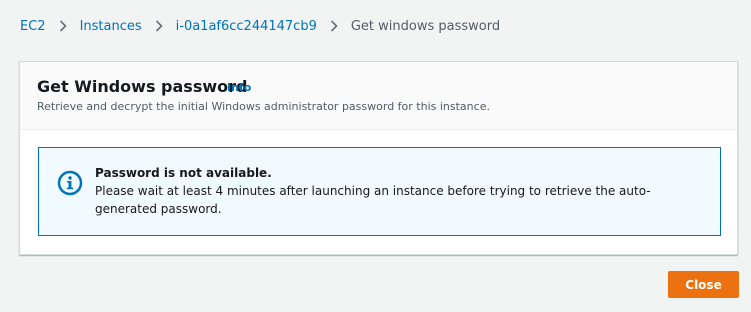 The width and height of the screenshot is (751, 312). Describe the element at coordinates (33, 26) in the screenshot. I see `breadcrumb-ec2-link: EC2` at that location.